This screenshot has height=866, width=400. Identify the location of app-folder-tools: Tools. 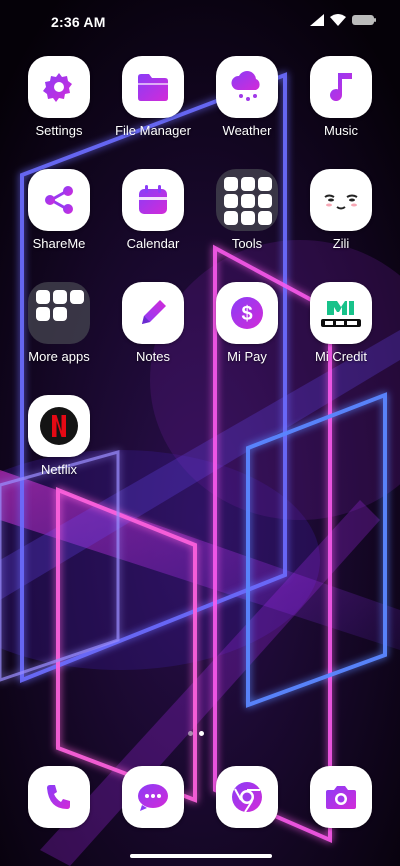
(247, 219).